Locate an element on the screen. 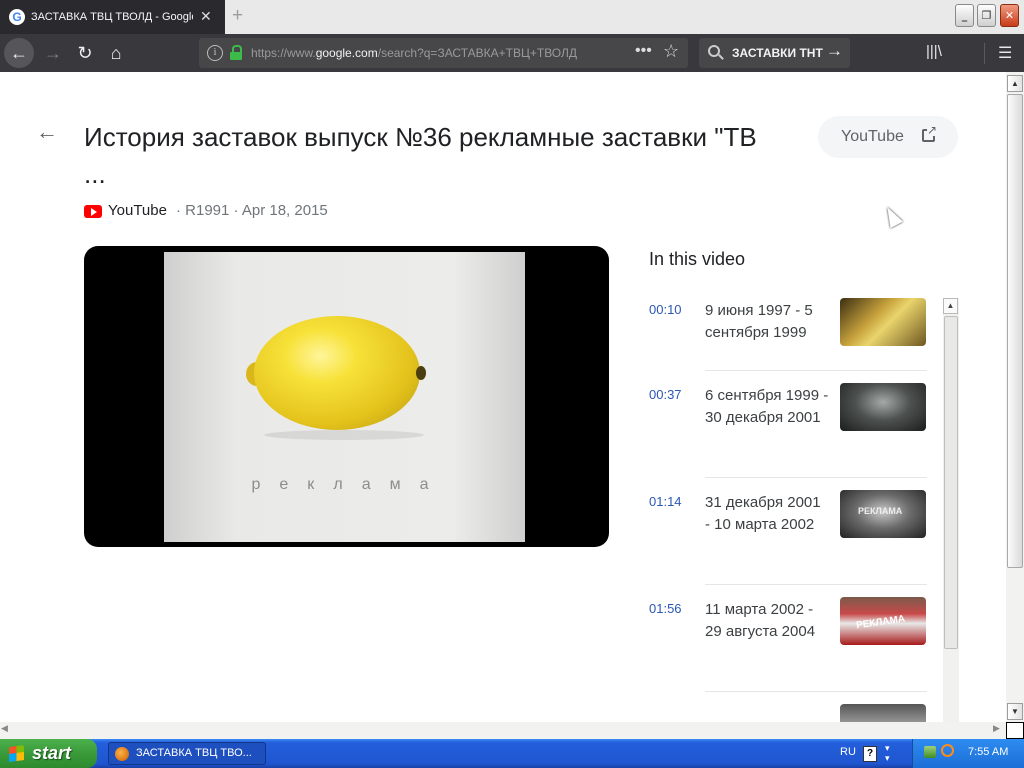 The image size is (1024, 768). chapters-heading: In this video is located at coordinates (697, 259).